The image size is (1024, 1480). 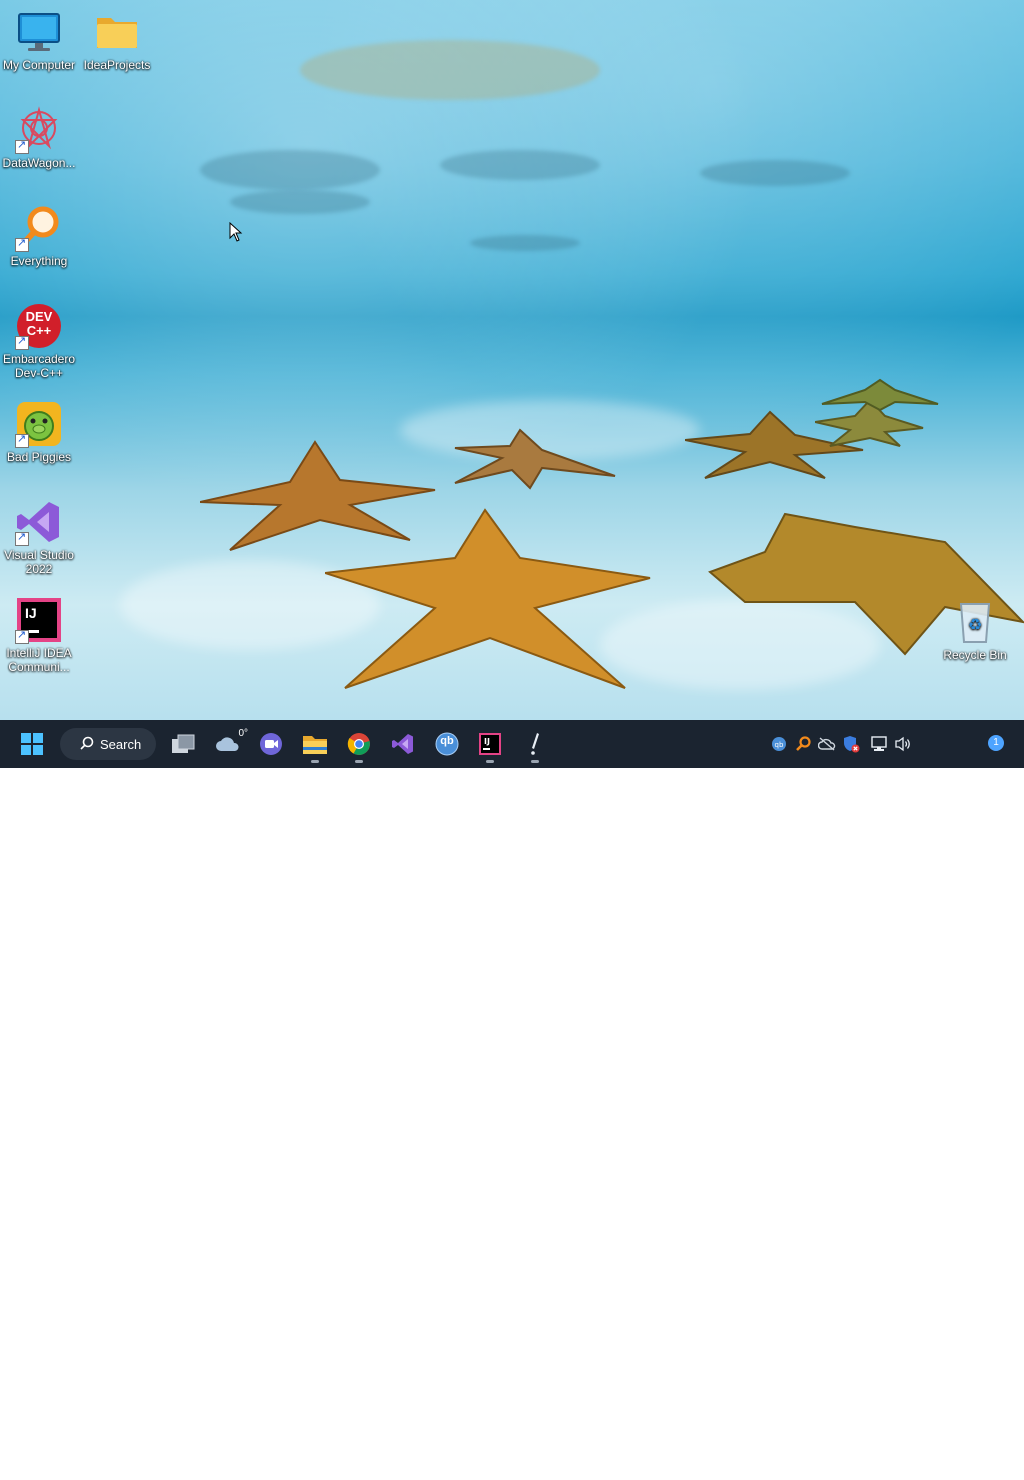 I want to click on start-button, so click(x=32, y=744).